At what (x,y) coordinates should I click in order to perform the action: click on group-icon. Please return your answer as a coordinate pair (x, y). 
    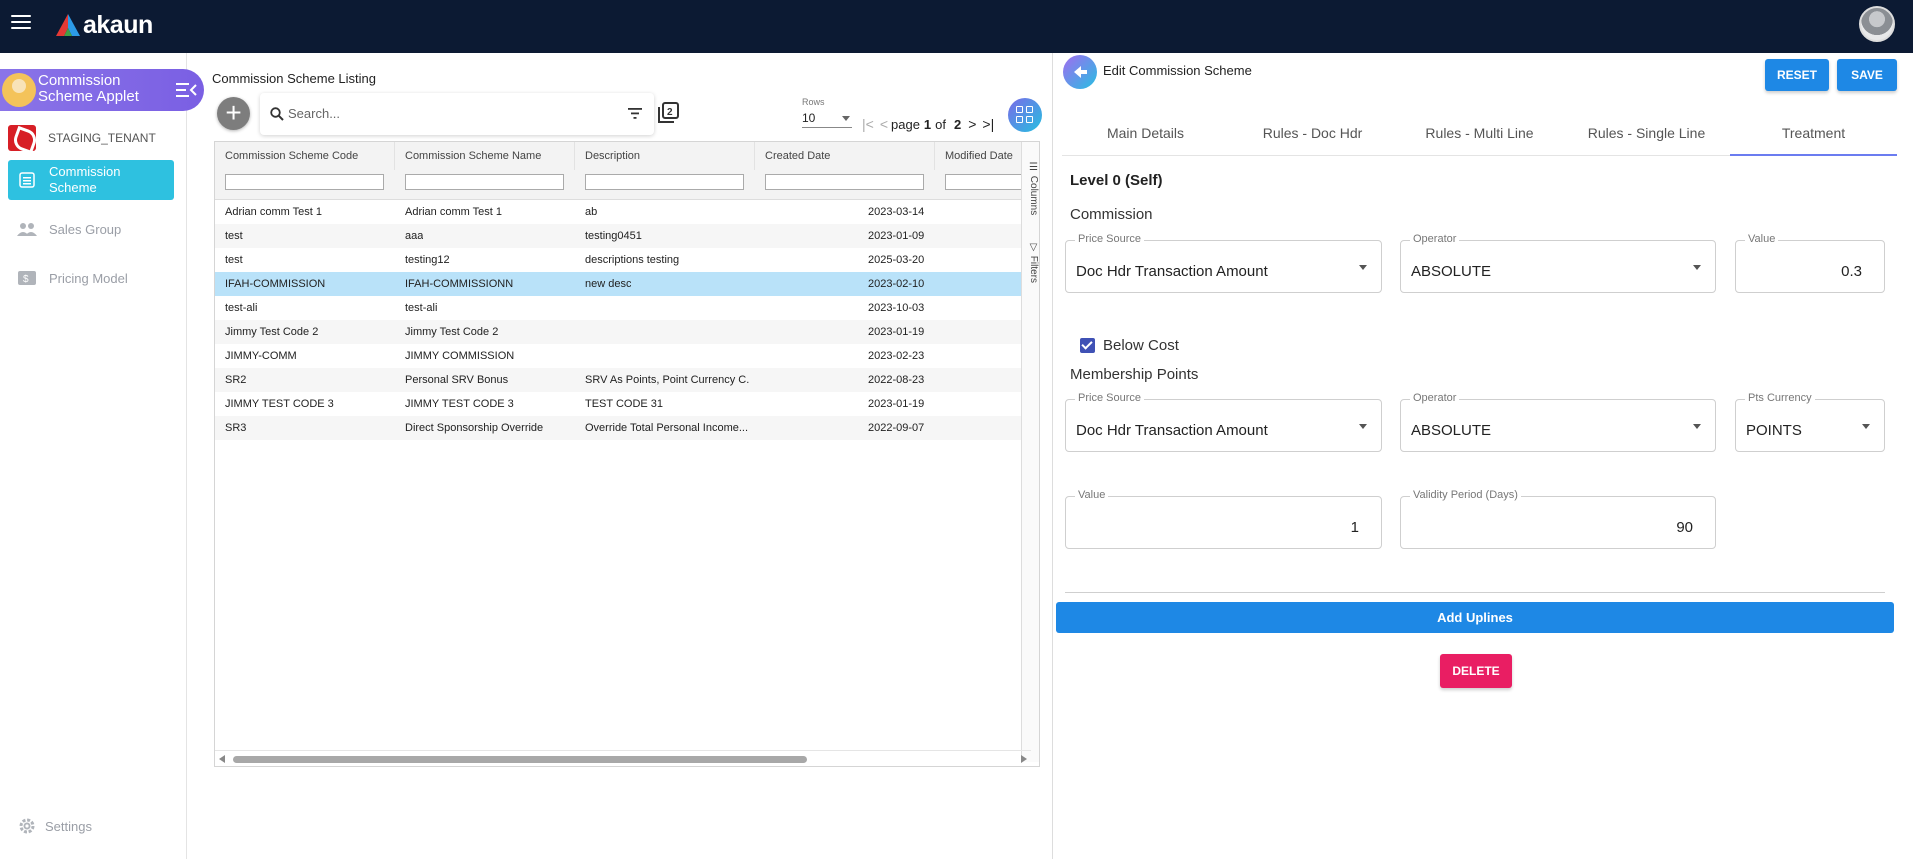
    Looking at the image, I should click on (27, 229).